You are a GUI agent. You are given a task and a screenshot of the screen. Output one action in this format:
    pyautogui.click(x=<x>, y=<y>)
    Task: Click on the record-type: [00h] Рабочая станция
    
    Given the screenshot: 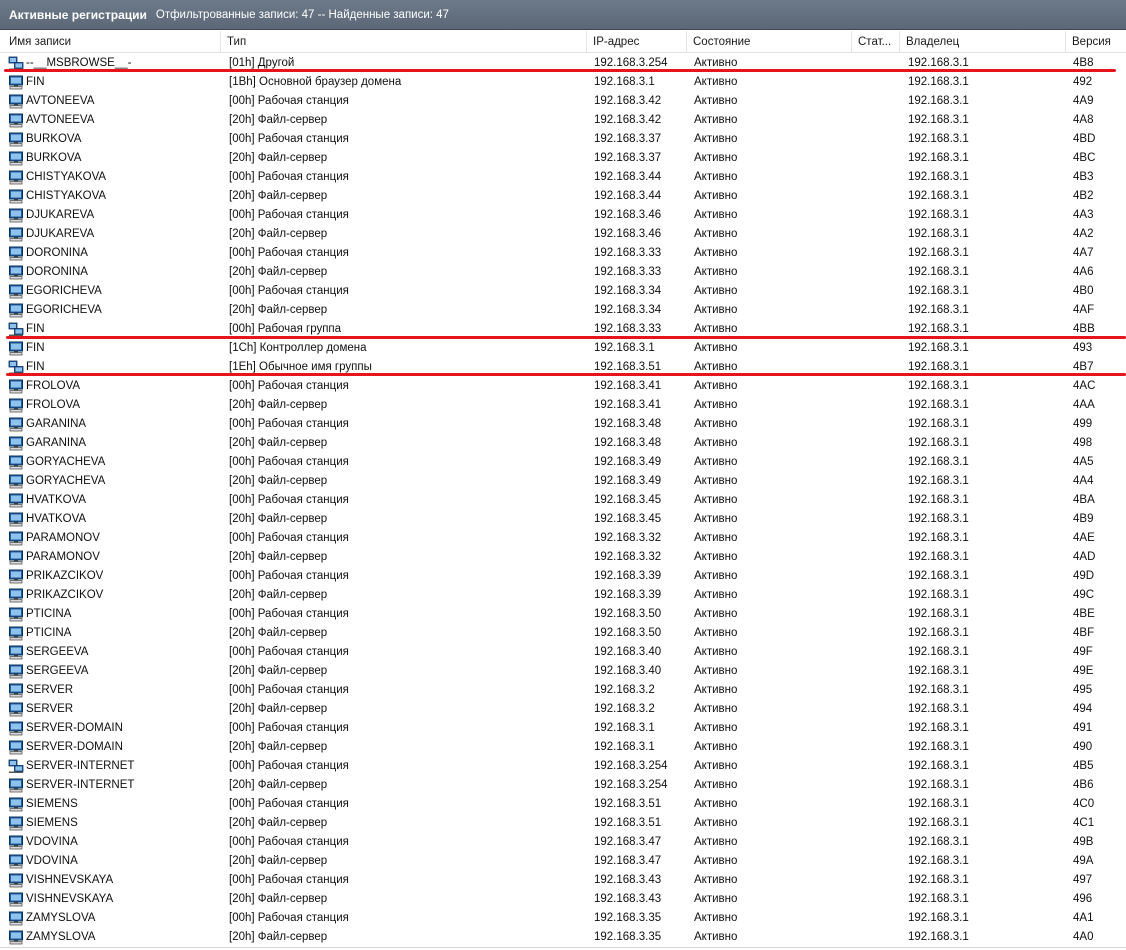 What is the action you would take?
    pyautogui.click(x=289, y=424)
    